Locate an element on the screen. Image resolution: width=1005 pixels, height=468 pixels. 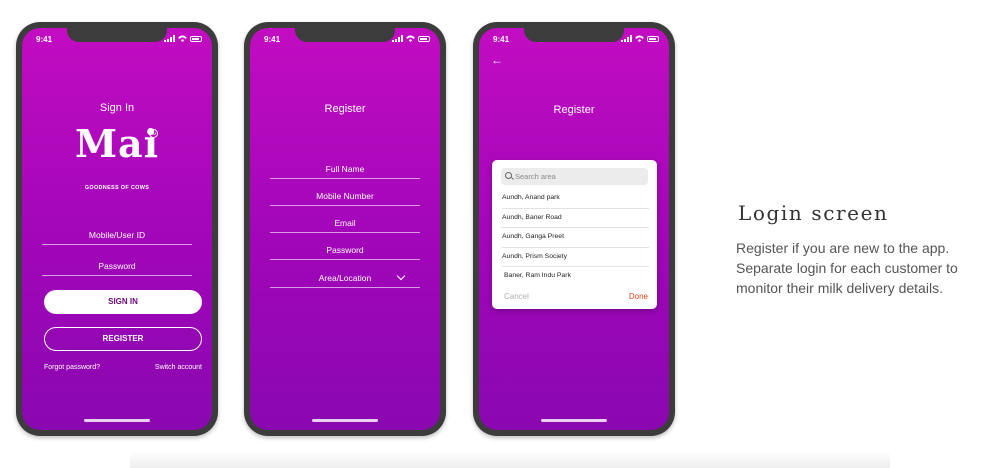
list-item: Aundh, Prism Society is located at coordinates (575, 257).